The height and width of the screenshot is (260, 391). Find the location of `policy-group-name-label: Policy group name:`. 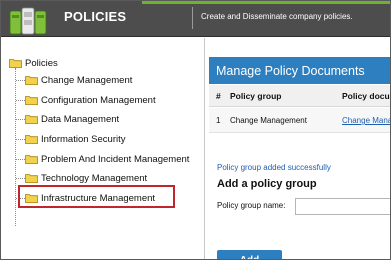

policy-group-name-label: Policy group name: is located at coordinates (251, 205).